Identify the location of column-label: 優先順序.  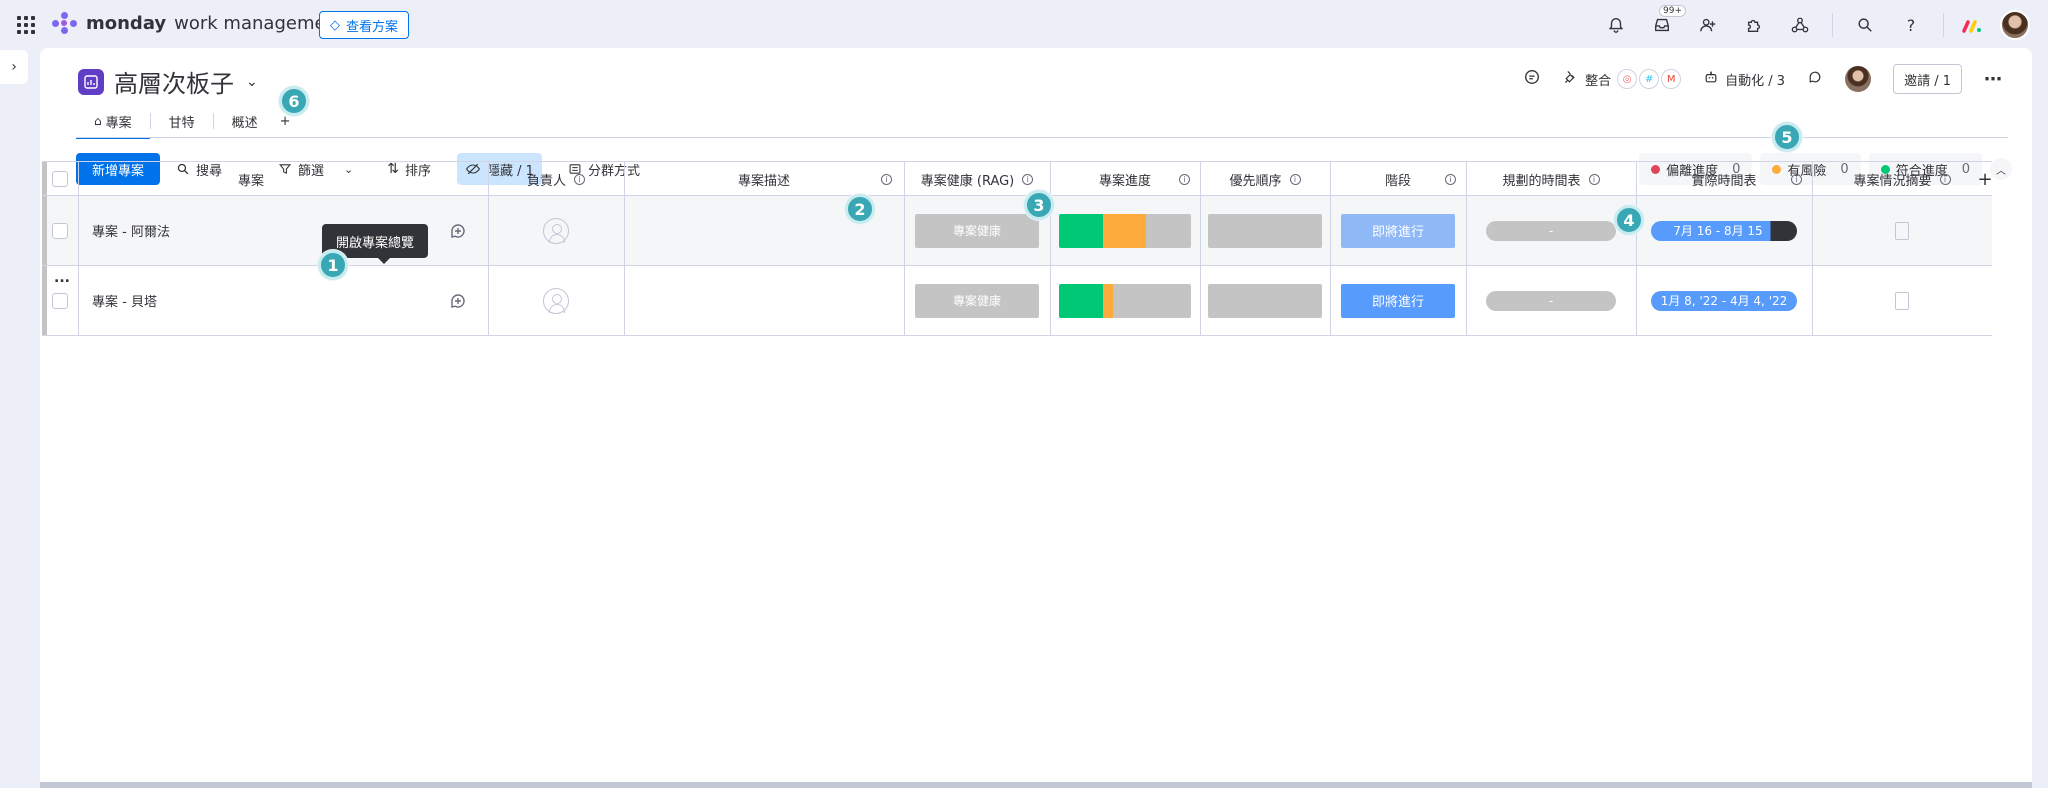
(1255, 181).